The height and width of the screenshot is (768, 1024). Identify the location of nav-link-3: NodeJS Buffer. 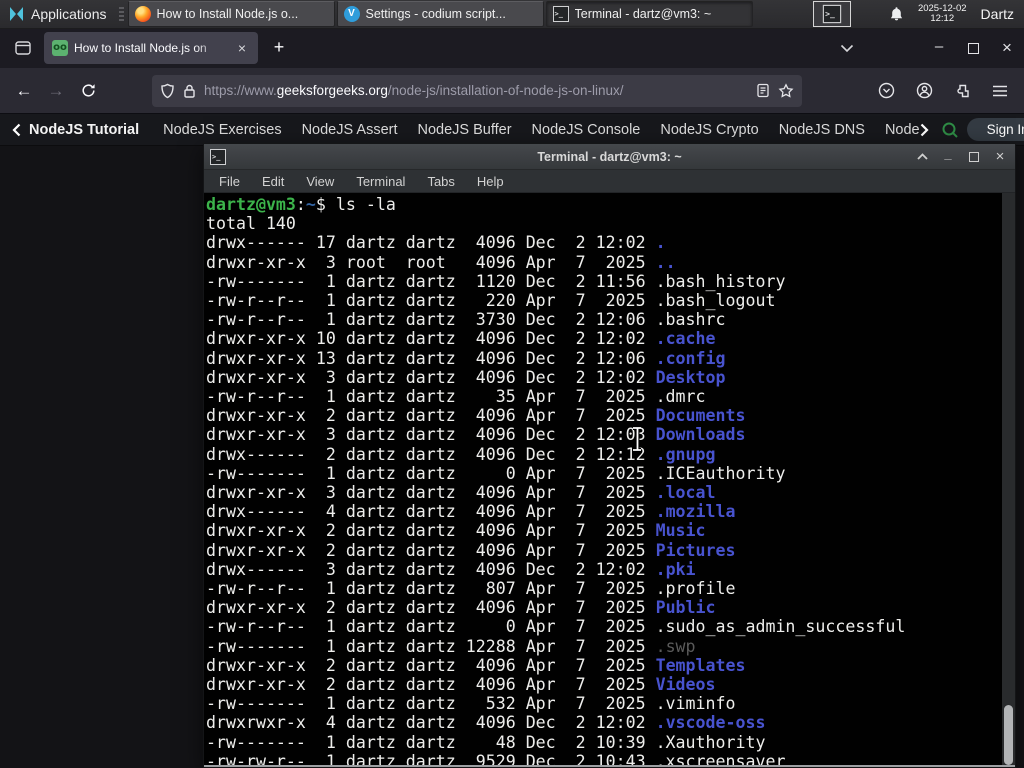
(465, 130).